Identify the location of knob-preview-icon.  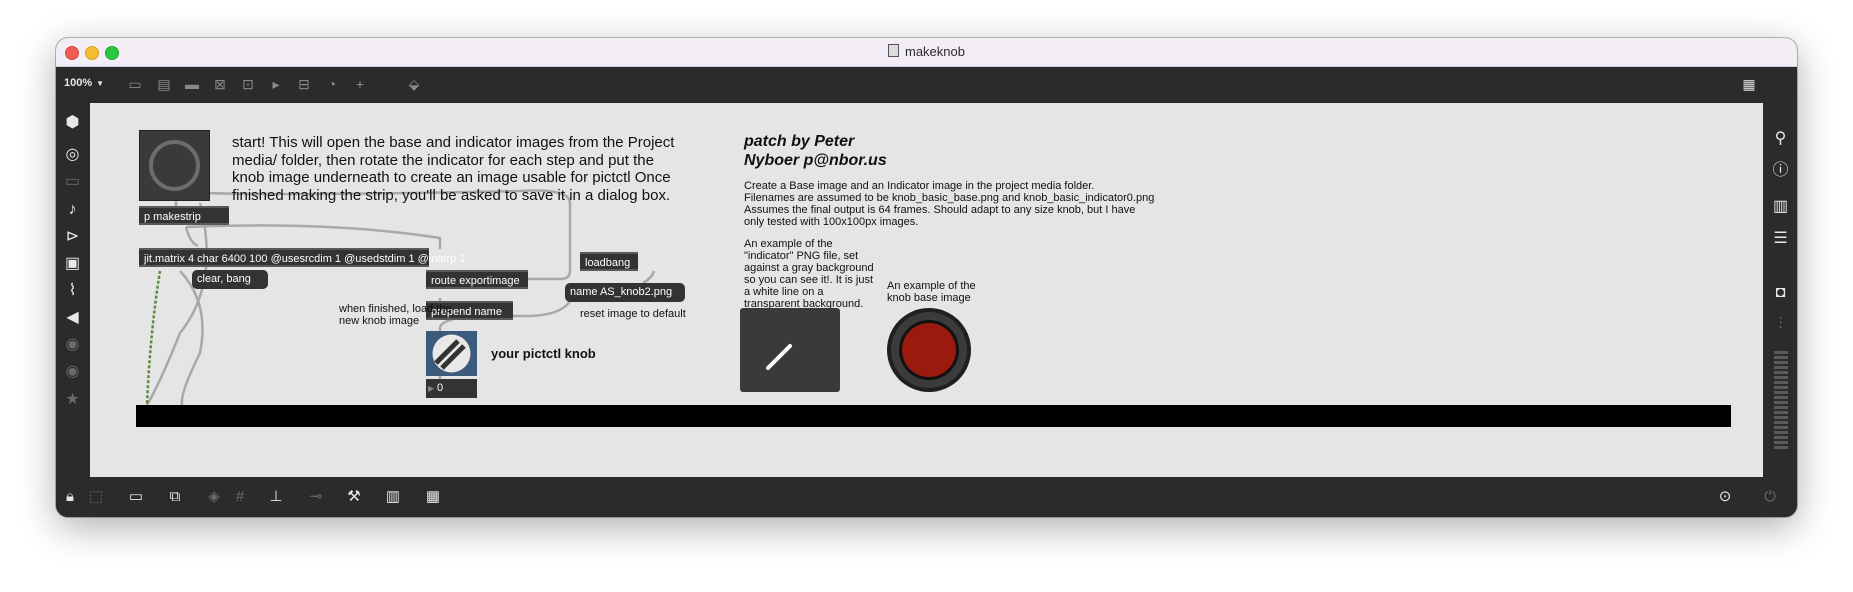
(451, 353).